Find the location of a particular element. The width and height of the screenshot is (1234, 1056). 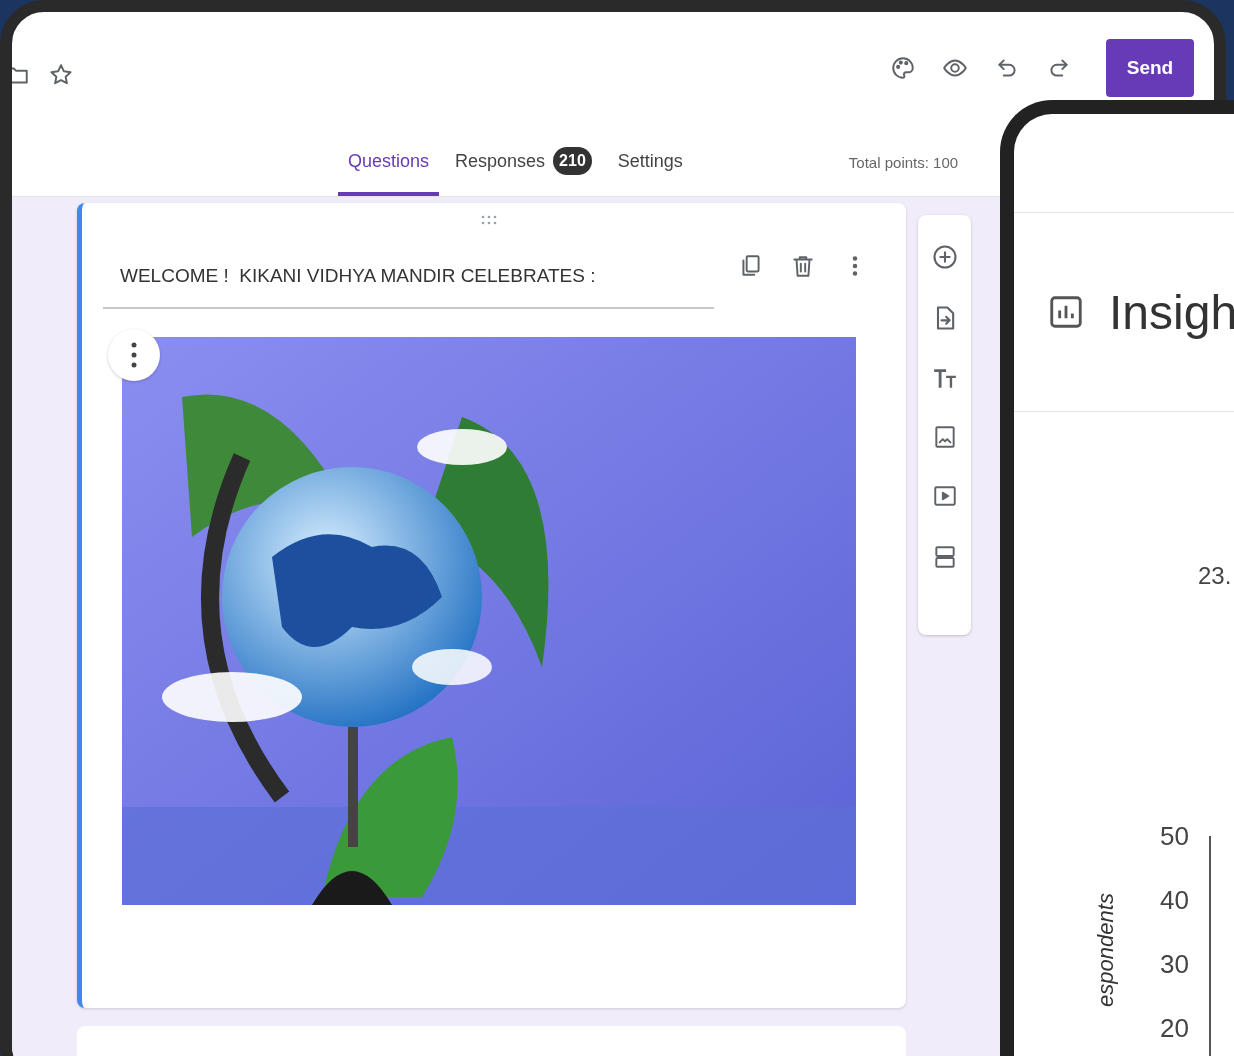

axis-tick: 40 is located at coordinates (1174, 900).